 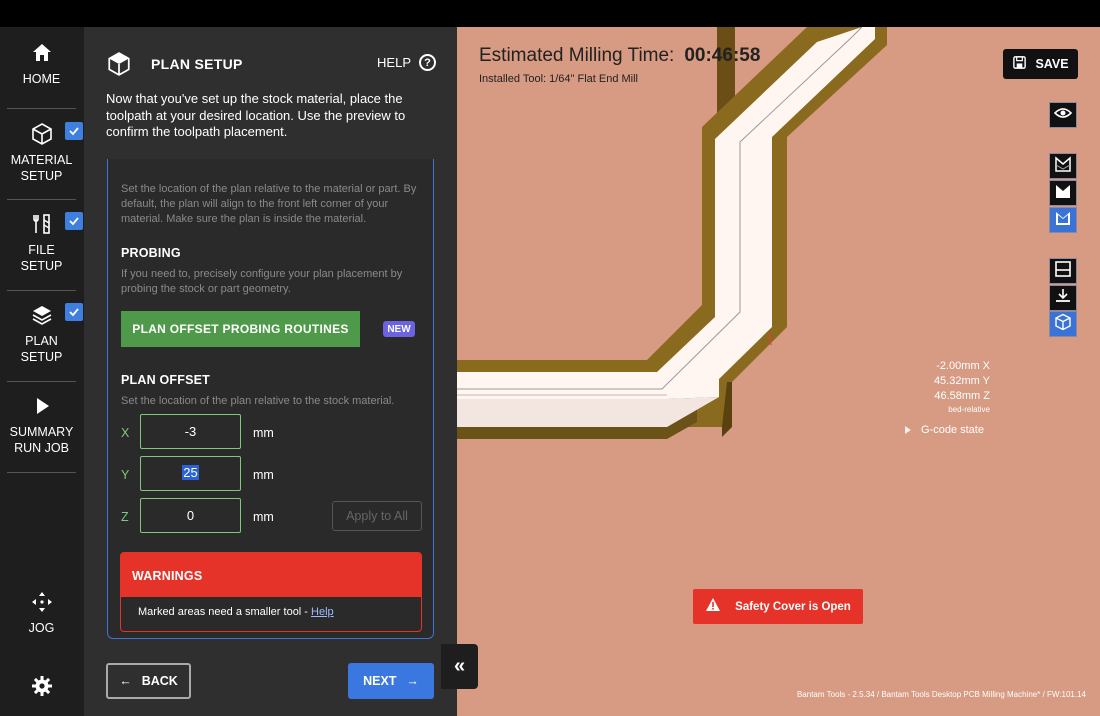 I want to click on nav-plan-label-1: PLAN, so click(x=41, y=341).